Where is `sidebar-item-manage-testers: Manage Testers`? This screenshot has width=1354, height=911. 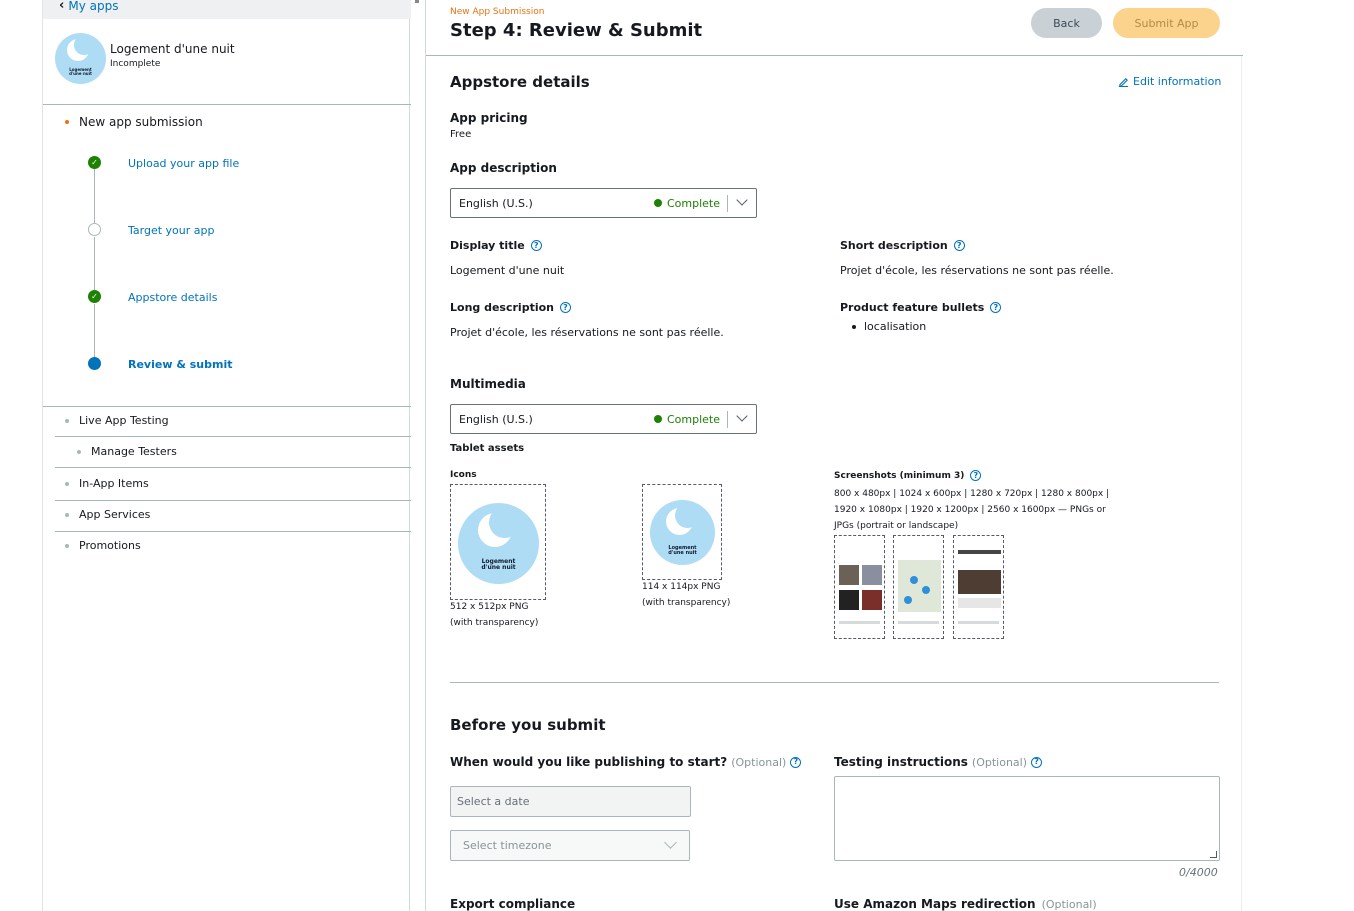
sidebar-item-manage-testers: Manage Testers is located at coordinates (127, 451).